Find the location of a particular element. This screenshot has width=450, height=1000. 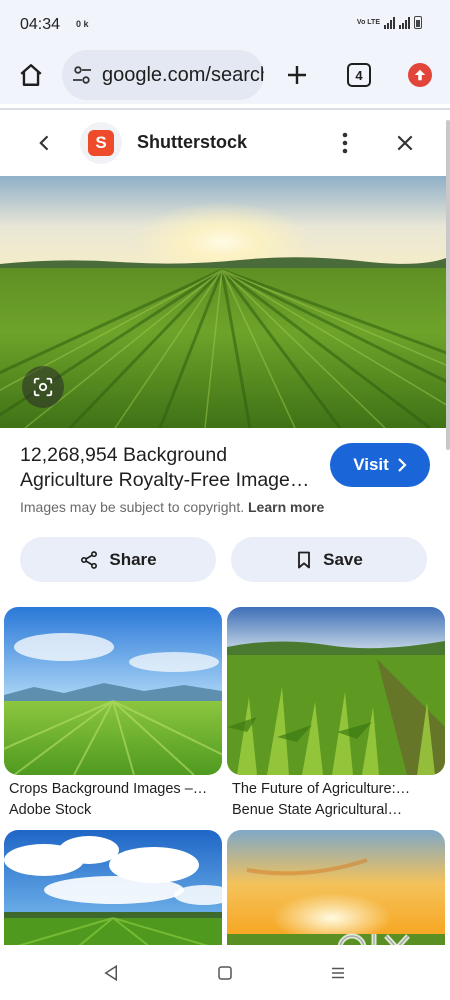

upload-icon is located at coordinates (420, 75).